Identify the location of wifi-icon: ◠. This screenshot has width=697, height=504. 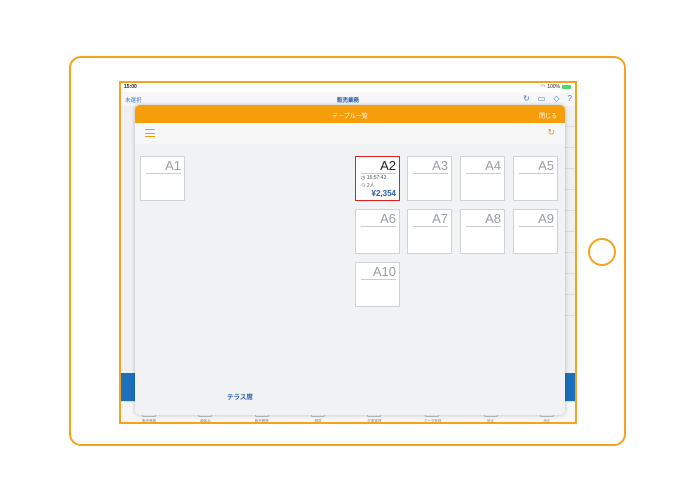
(543, 87).